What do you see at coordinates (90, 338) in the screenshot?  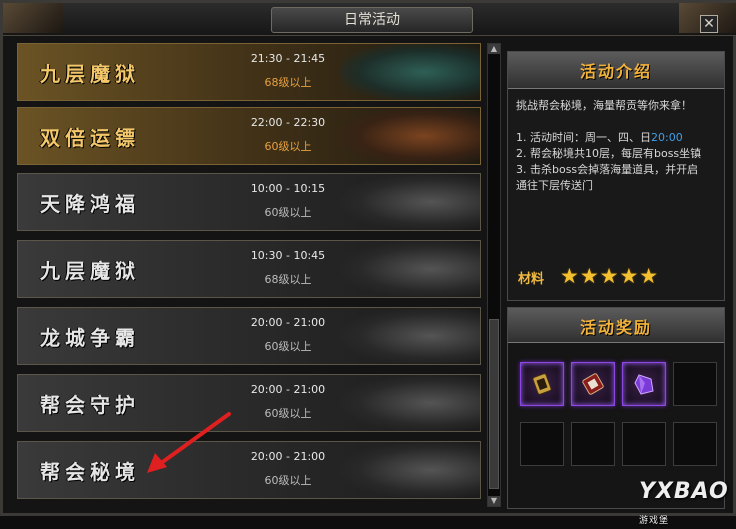 I see `activity-name: 龙城争霸` at bounding box center [90, 338].